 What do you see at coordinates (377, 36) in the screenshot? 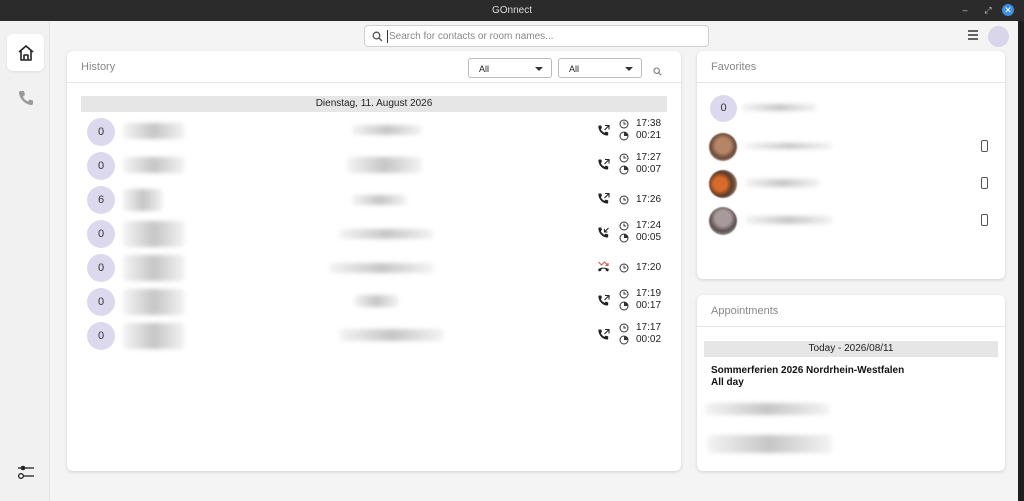
I see `search-icon` at bounding box center [377, 36].